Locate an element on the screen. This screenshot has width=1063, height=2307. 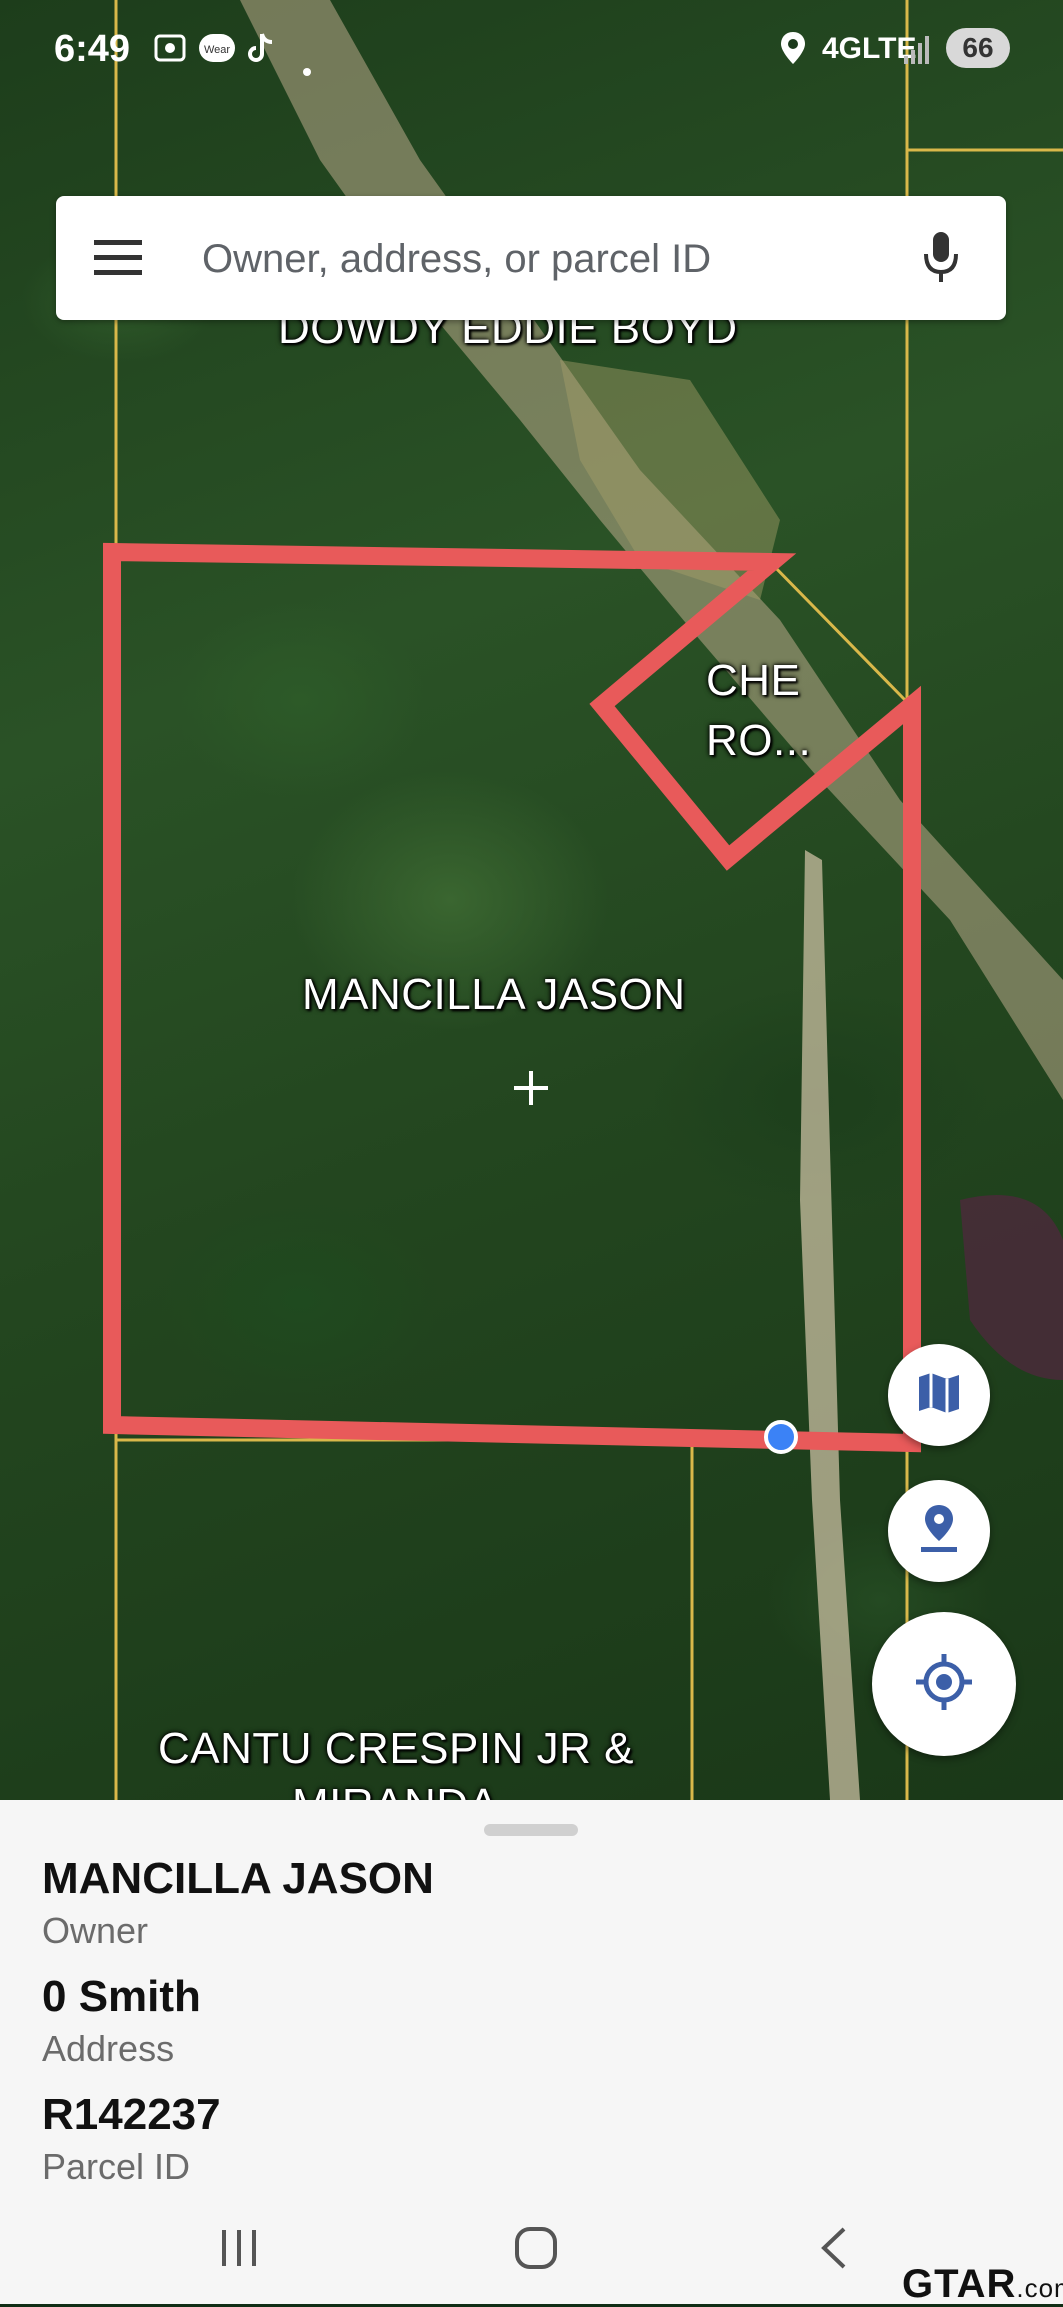
drop-pin-icon is located at coordinates (939, 1531).